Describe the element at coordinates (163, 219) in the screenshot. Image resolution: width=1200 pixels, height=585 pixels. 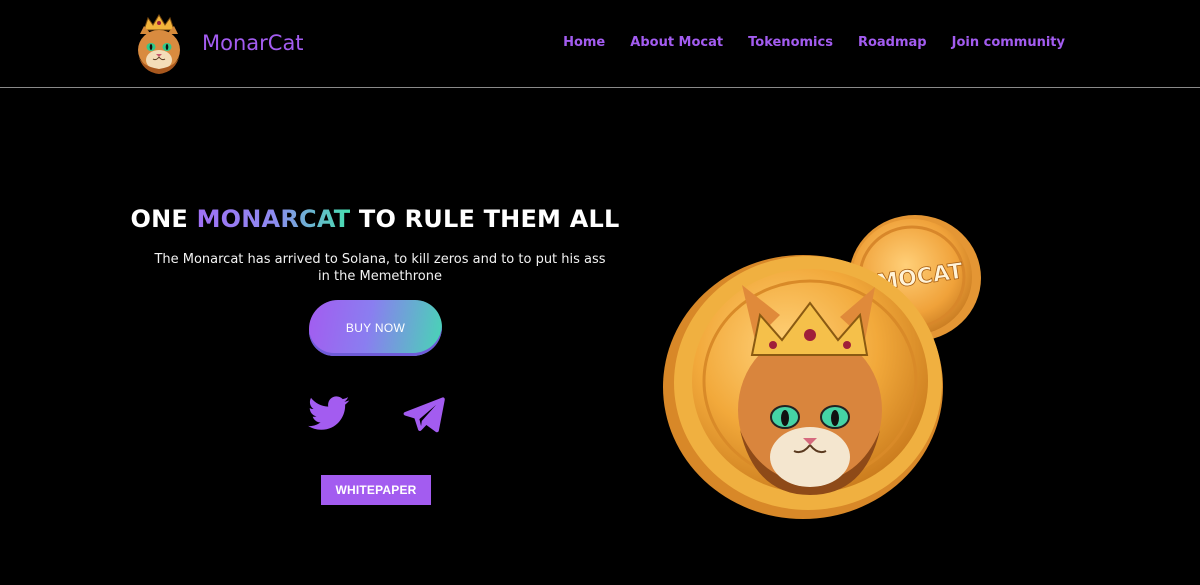
I see `hero-title-prefix: ONE` at that location.